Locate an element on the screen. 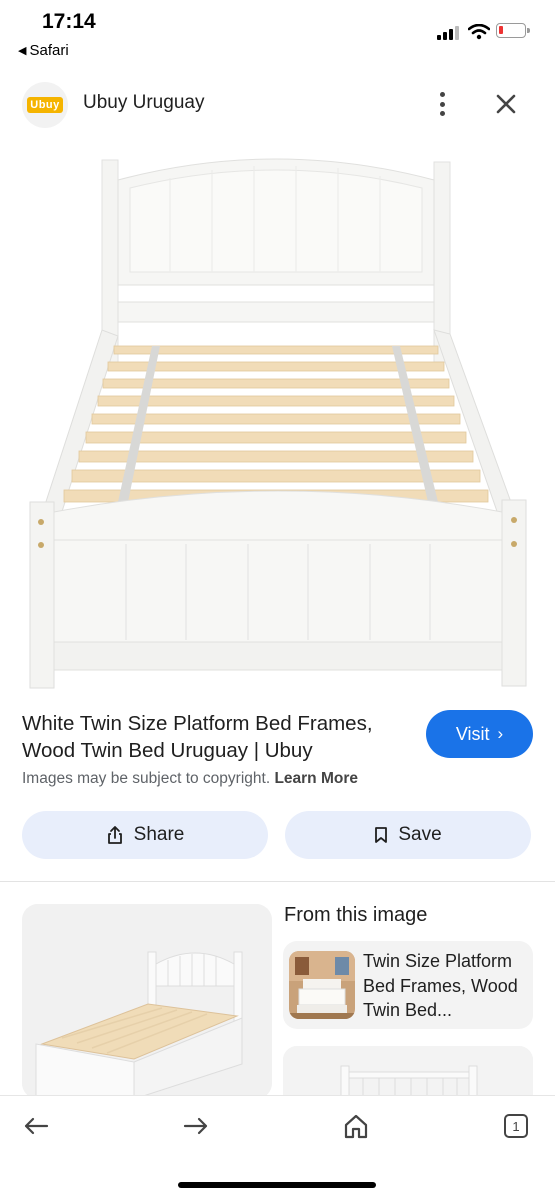  chevron-right-icon: › is located at coordinates (500, 733).